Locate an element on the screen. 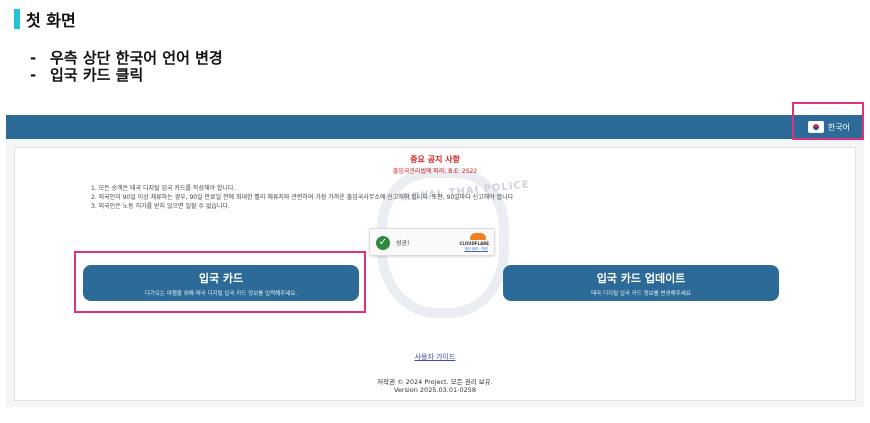 This screenshot has width=870, height=423. guide-step: 입국 카드 클릭 is located at coordinates (126, 75).